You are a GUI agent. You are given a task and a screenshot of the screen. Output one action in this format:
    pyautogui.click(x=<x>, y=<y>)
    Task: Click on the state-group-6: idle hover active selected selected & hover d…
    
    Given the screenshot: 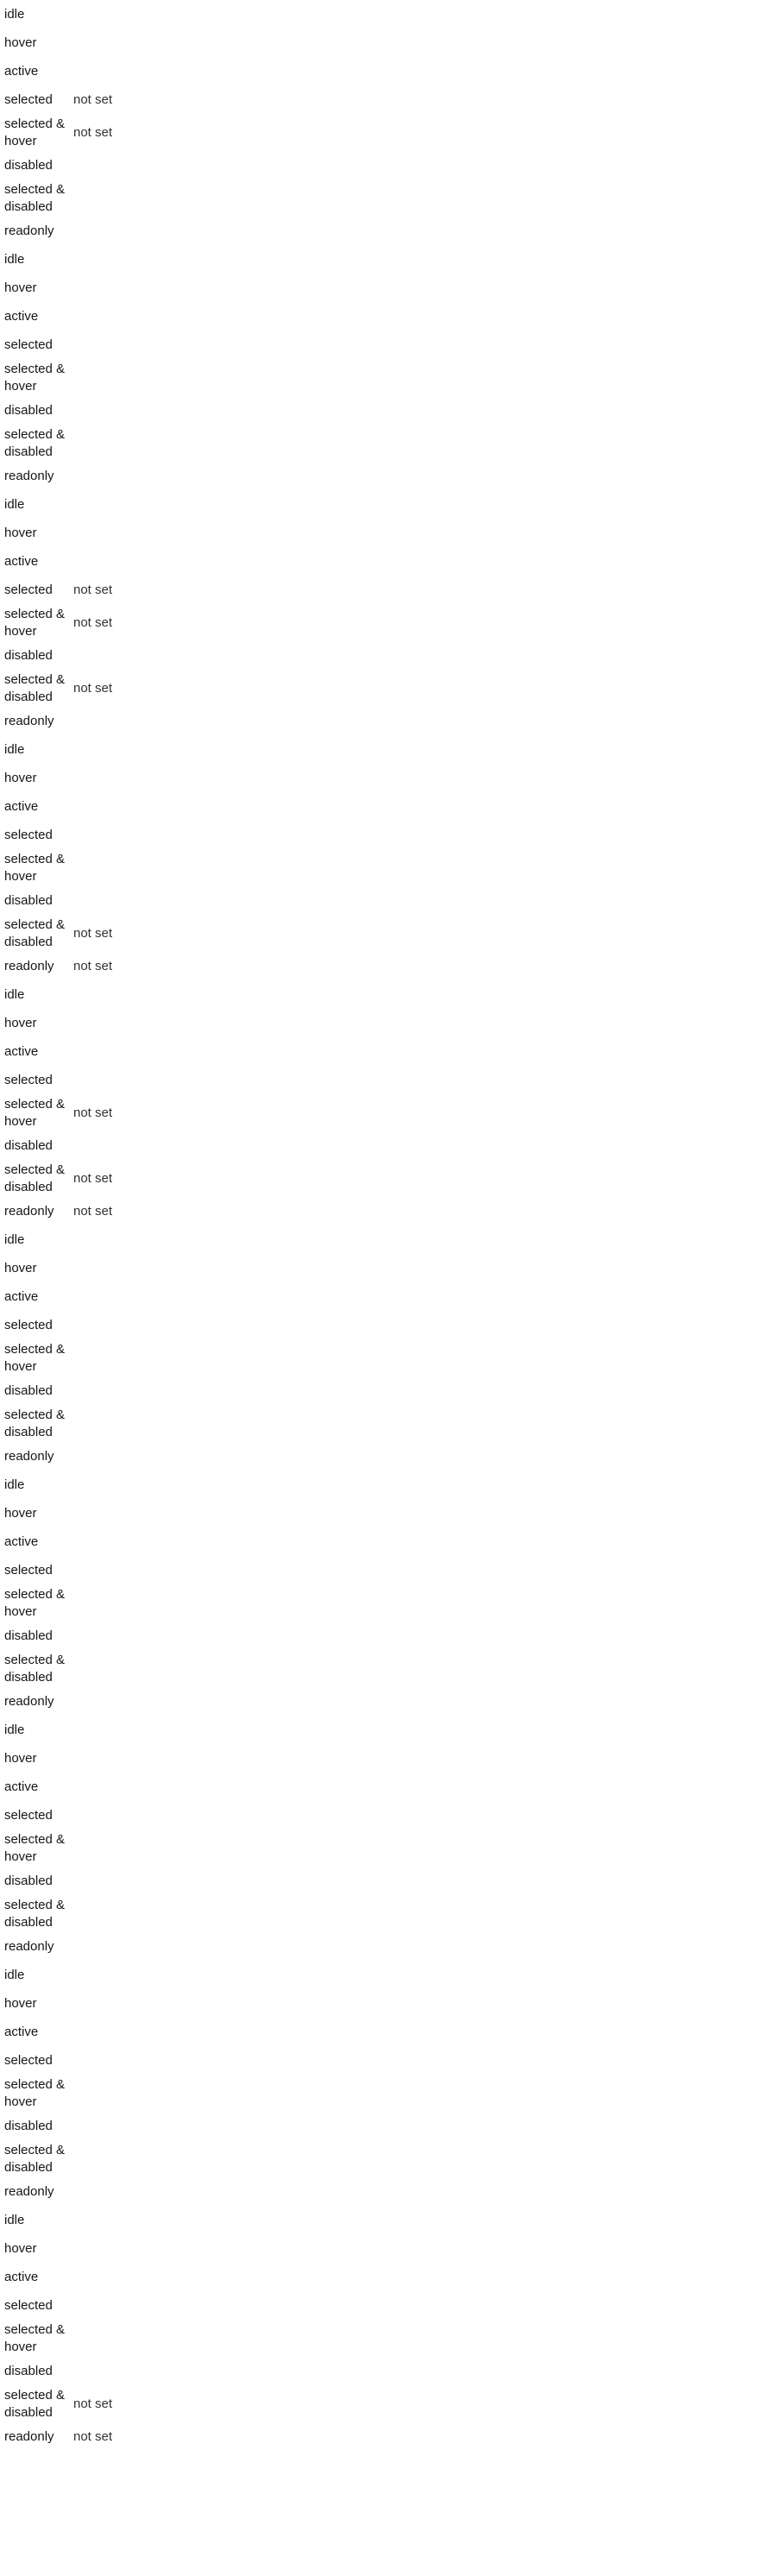 What is the action you would take?
    pyautogui.click(x=381, y=1348)
    